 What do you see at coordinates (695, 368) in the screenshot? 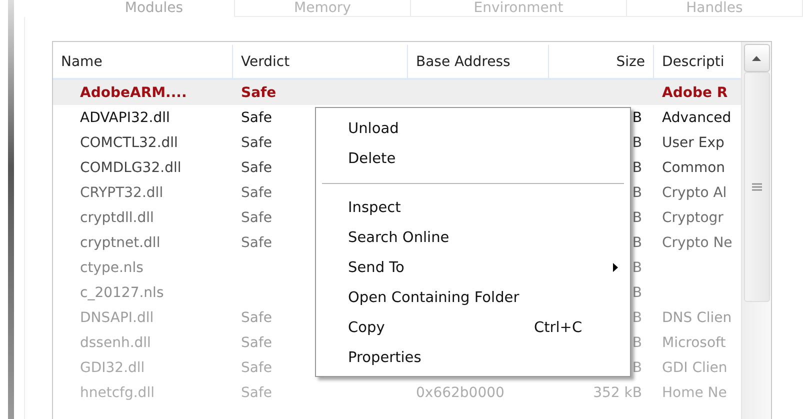
I see `table-cell: GDI Clien` at bounding box center [695, 368].